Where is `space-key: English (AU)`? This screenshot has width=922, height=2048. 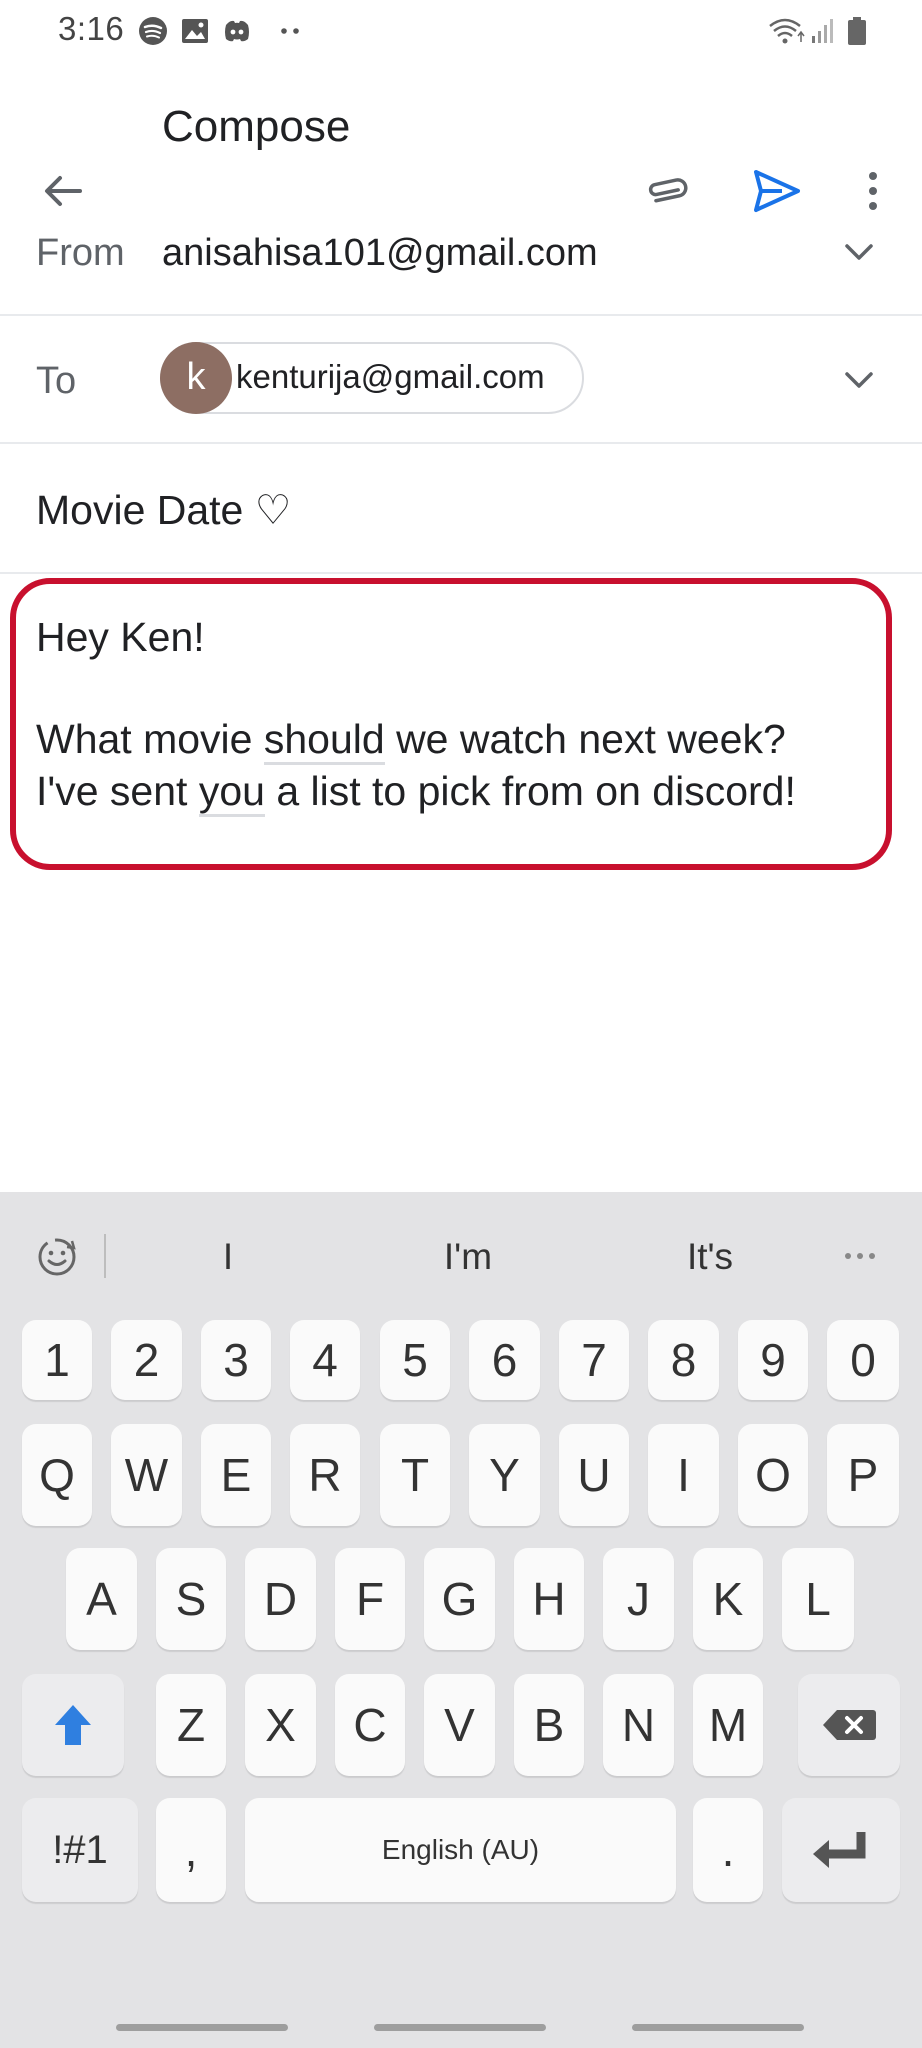 space-key: English (AU) is located at coordinates (460, 1850).